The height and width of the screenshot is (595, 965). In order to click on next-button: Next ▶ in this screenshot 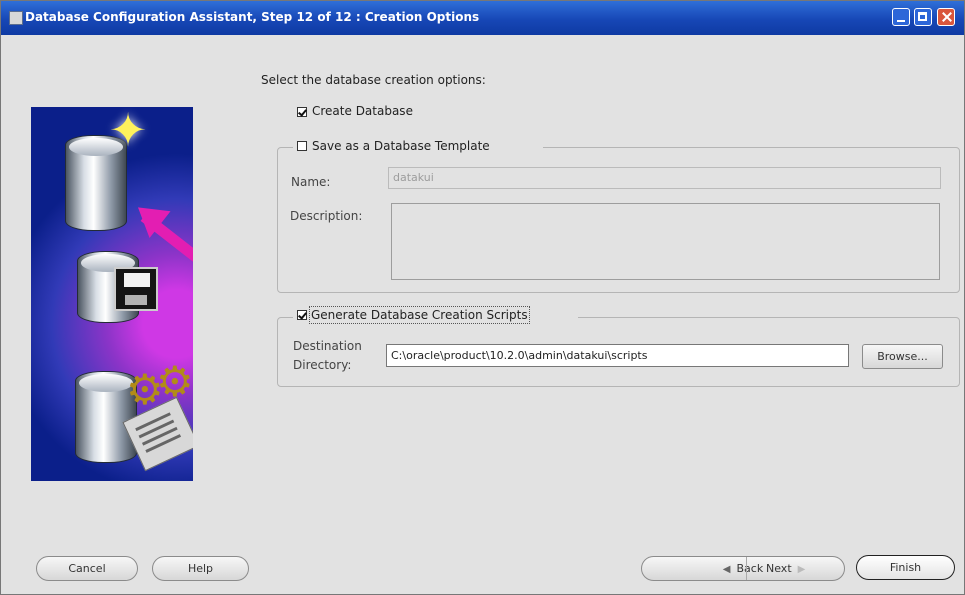, I will do `click(786, 568)`.